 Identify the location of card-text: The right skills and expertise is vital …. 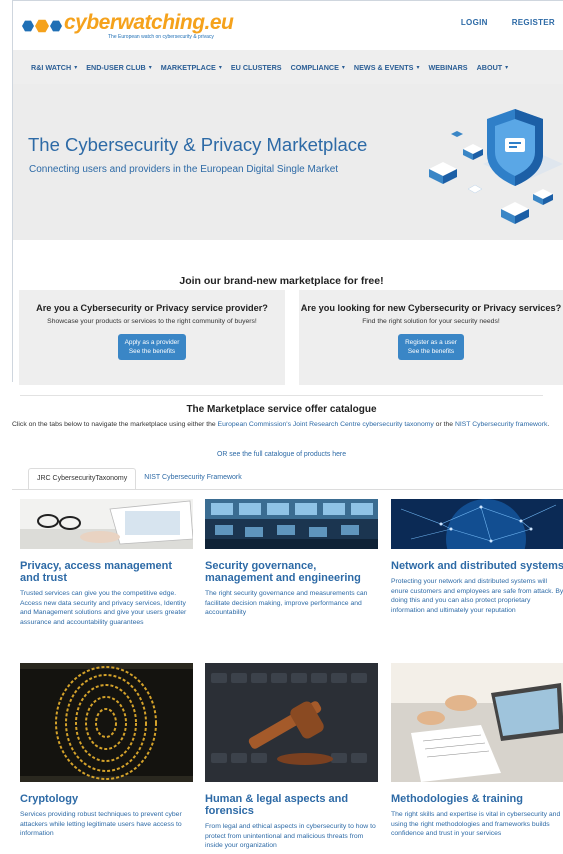
(476, 824).